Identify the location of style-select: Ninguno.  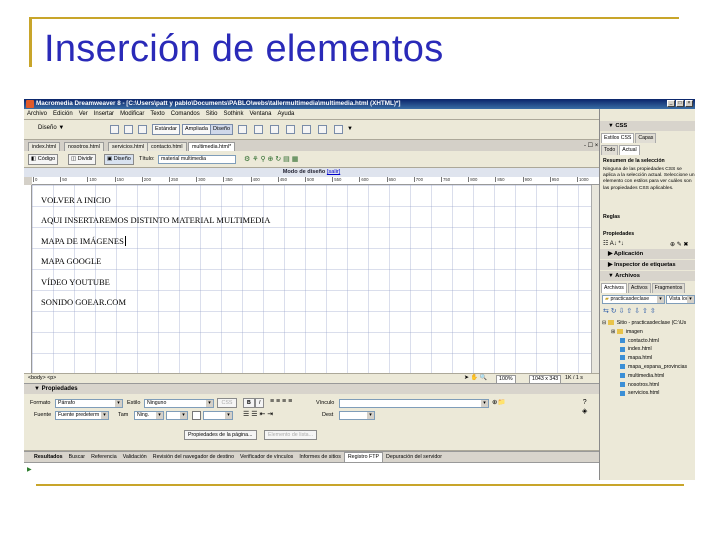
(179, 403).